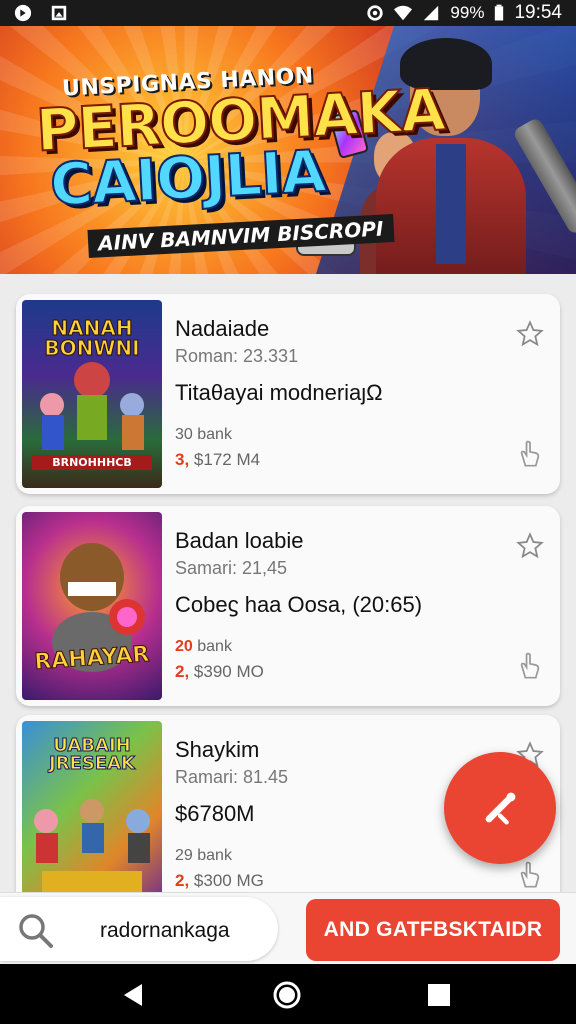 This screenshot has width=576, height=1024. I want to click on item-meta: 20 bank, so click(203, 647).